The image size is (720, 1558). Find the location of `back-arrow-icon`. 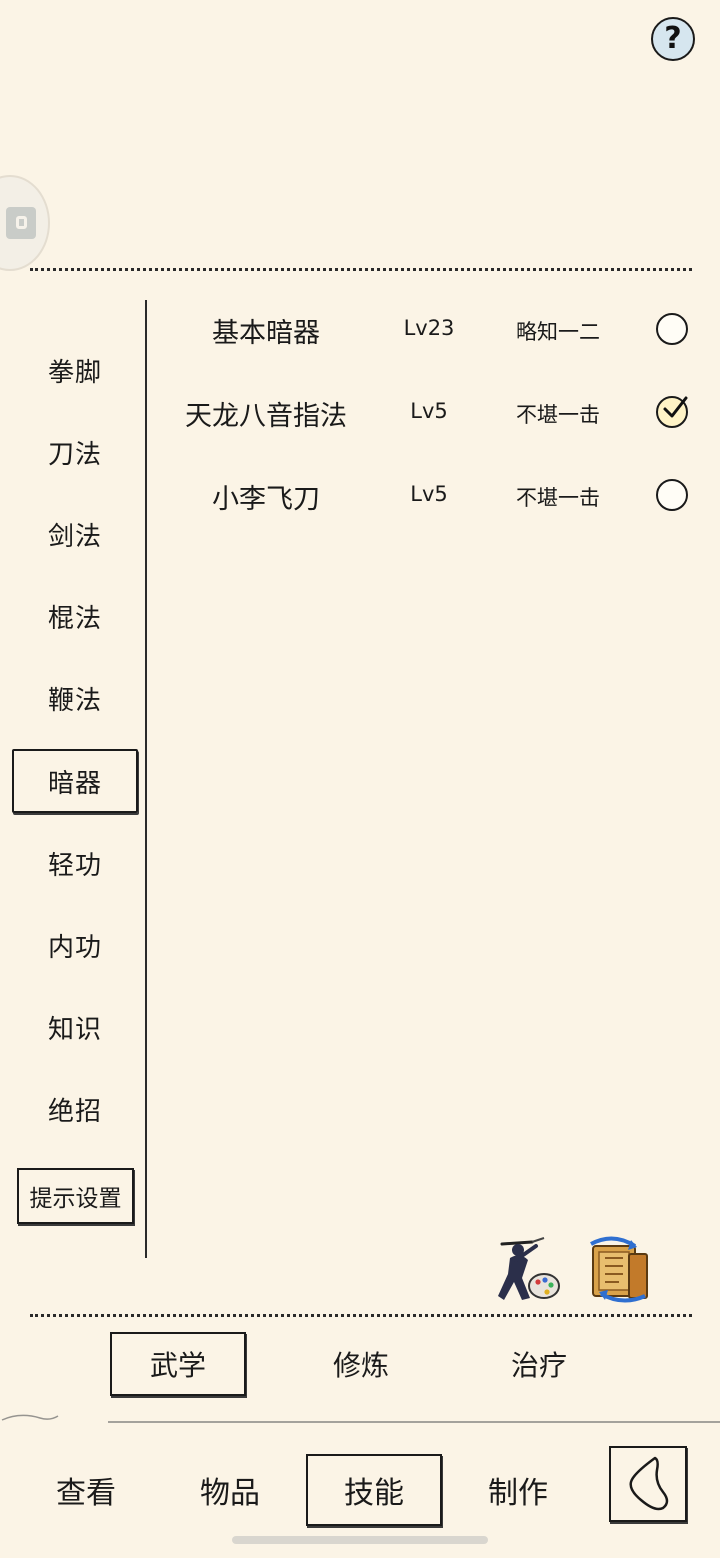

back-arrow-icon is located at coordinates (649, 1483).